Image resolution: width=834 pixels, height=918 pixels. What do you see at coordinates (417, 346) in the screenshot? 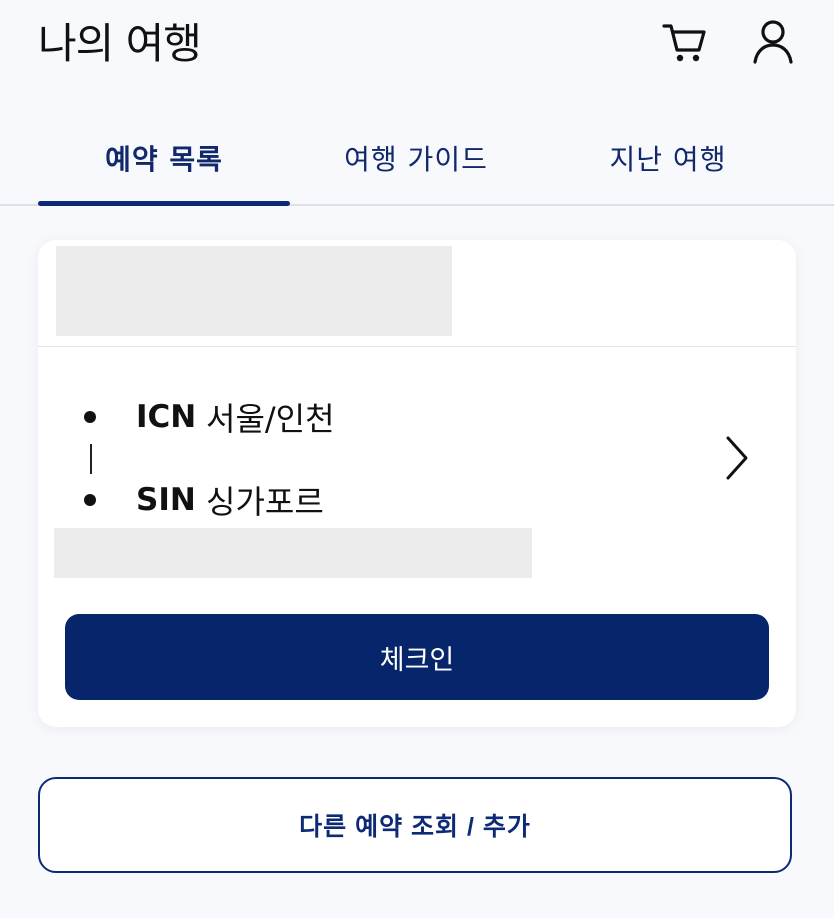
I see `card-divider` at bounding box center [417, 346].